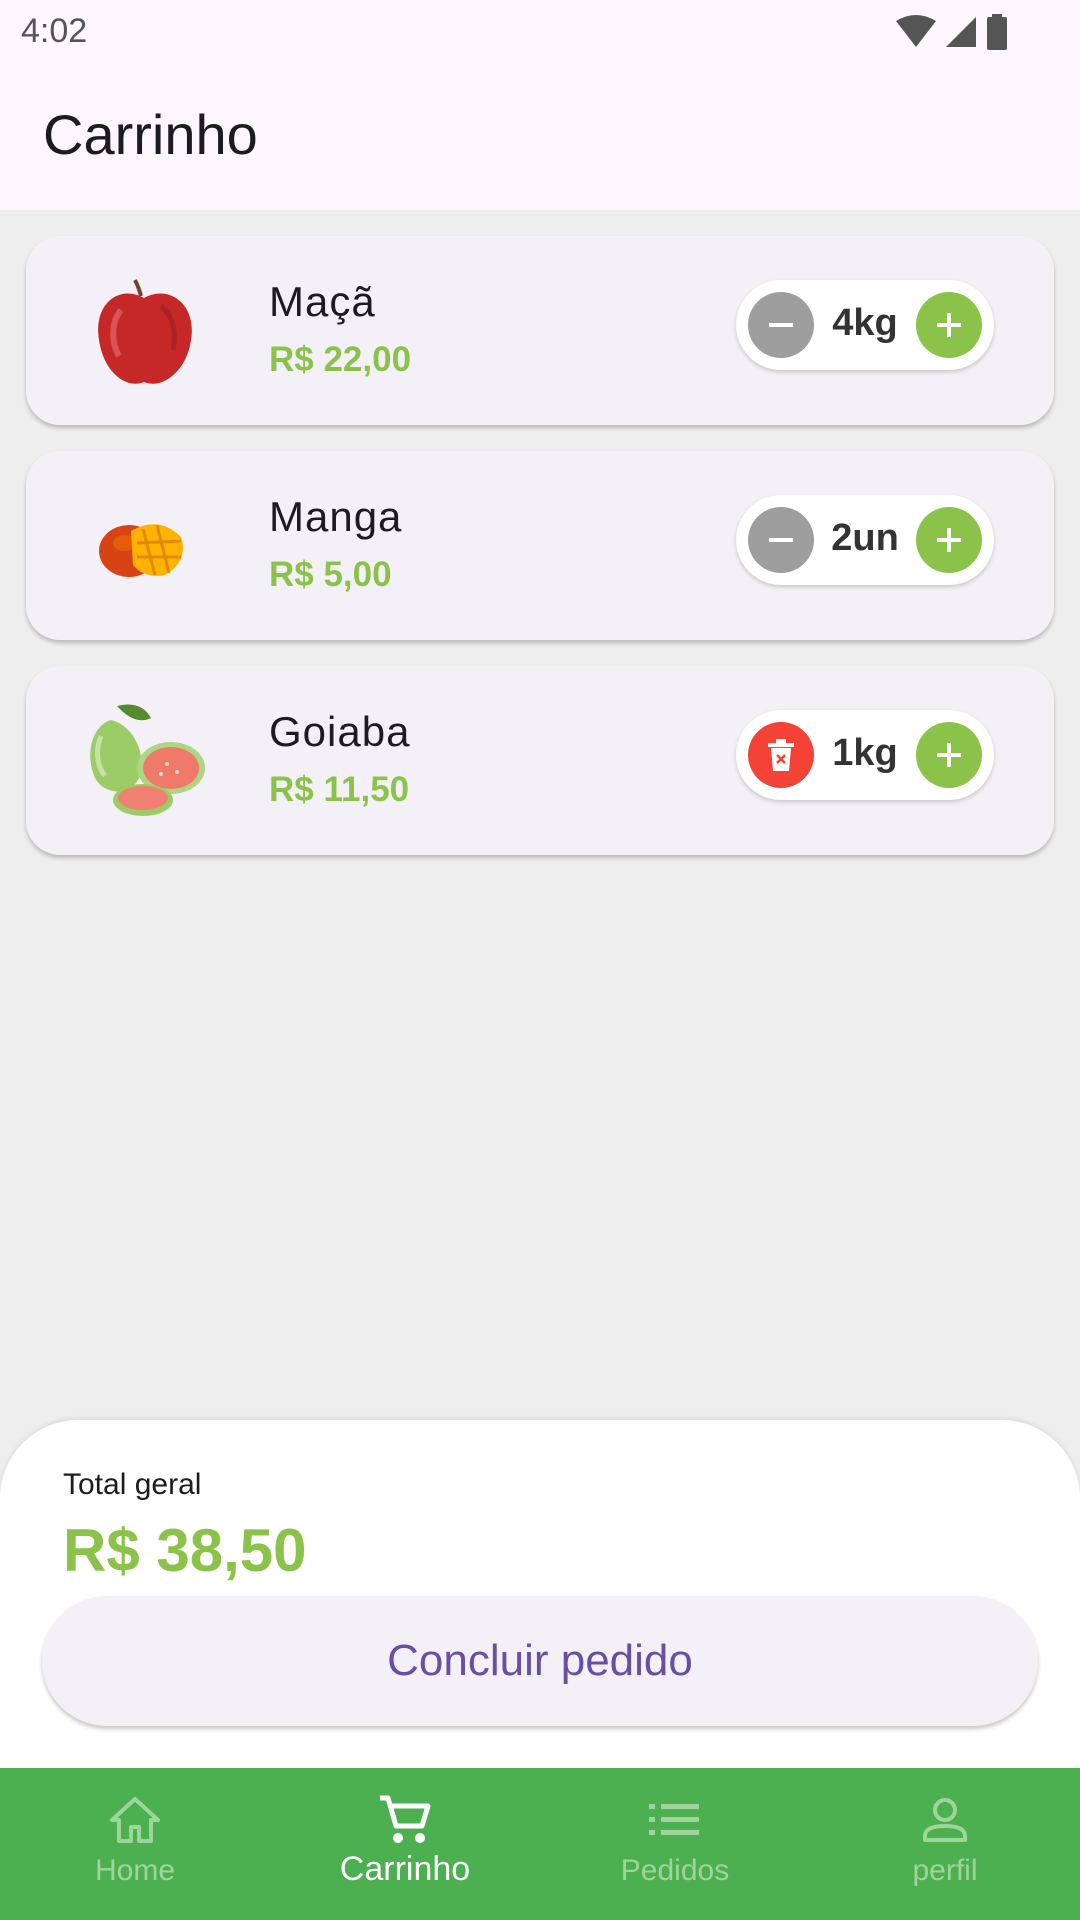 Image resolution: width=1080 pixels, height=1920 pixels. I want to click on mango-image, so click(141, 550).